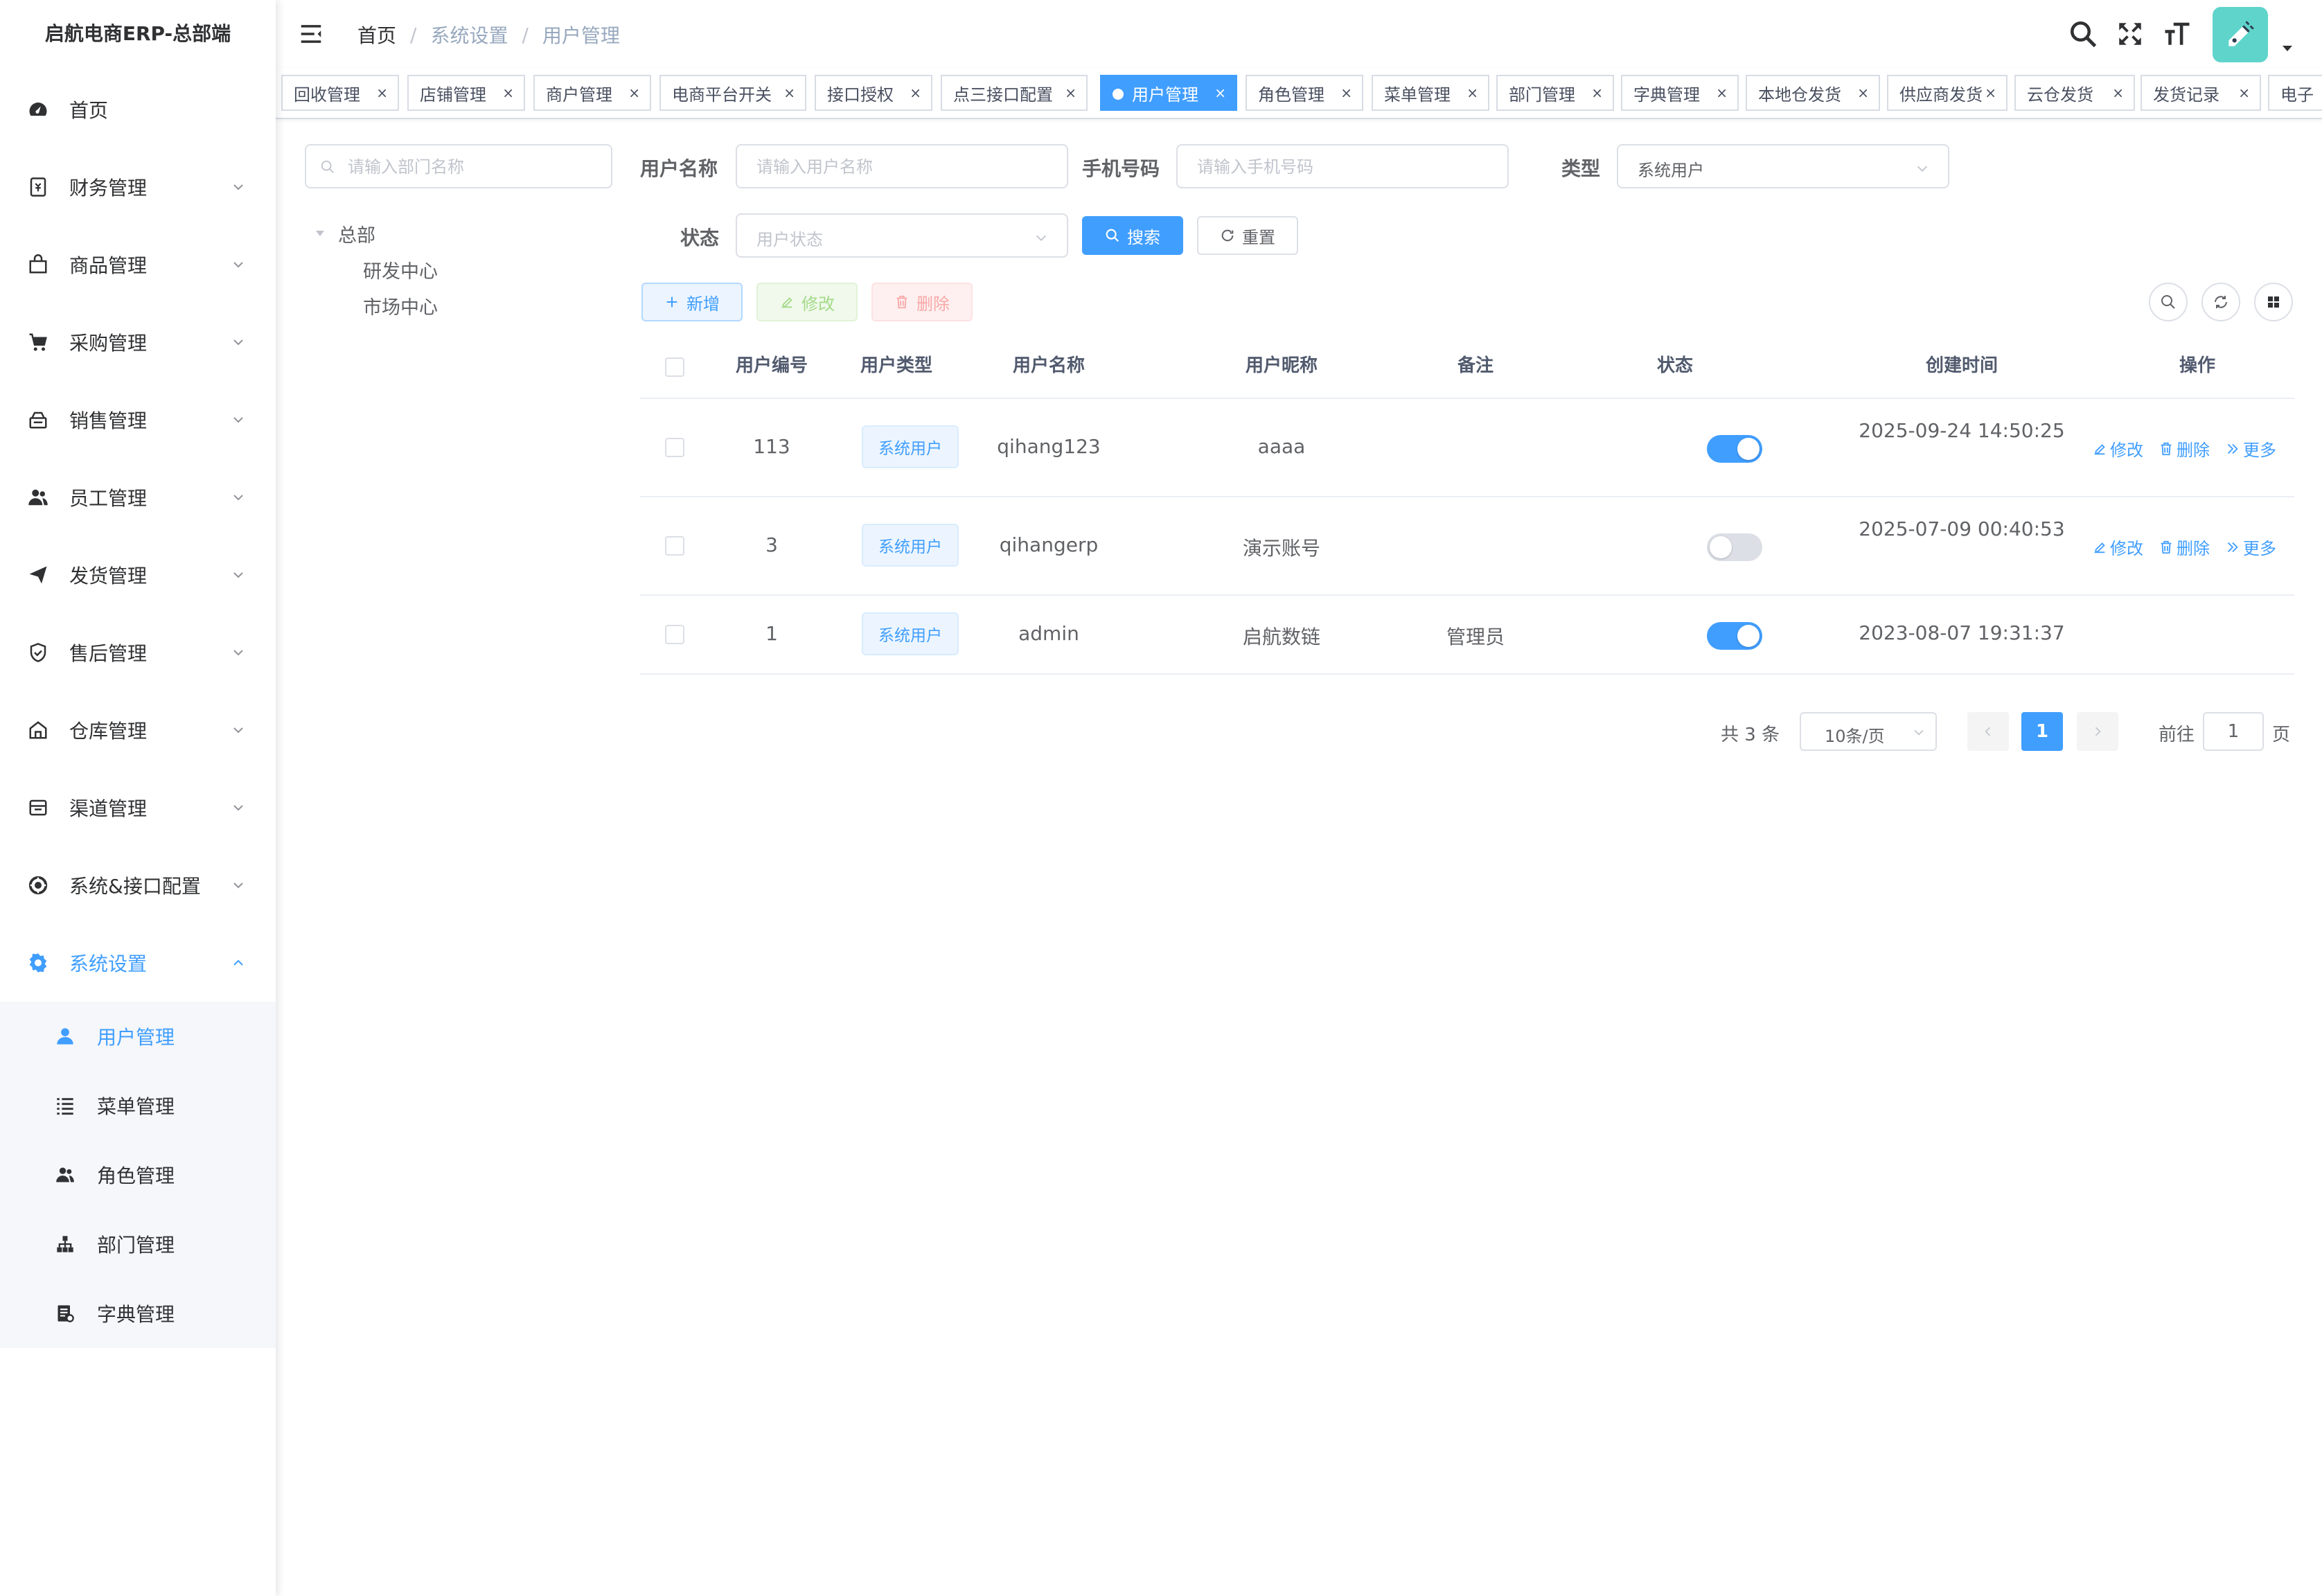 This screenshot has width=2322, height=1596. Describe the element at coordinates (138, 1036) in the screenshot. I see `submenu-item-user-management: 用户管理` at that location.